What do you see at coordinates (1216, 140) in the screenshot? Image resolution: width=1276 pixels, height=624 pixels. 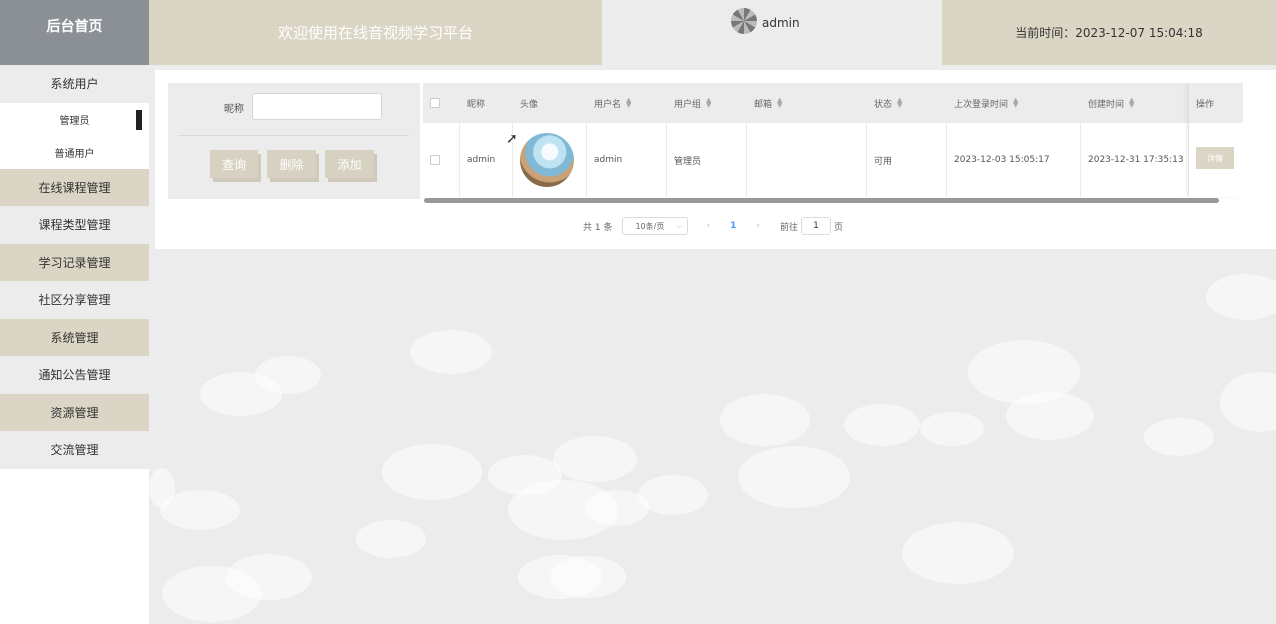 I see `ops-column: 操作 详情` at bounding box center [1216, 140].